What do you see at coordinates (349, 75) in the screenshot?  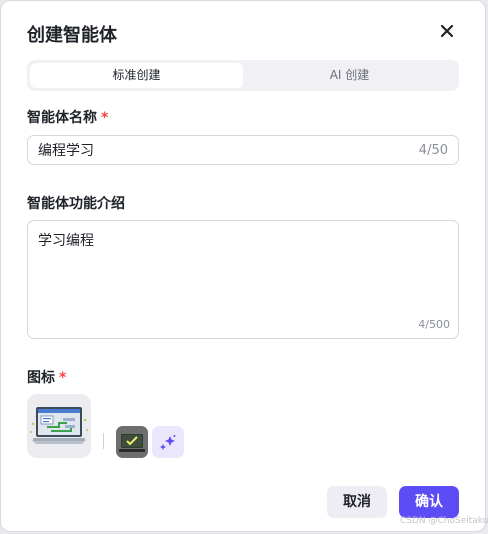 I see `tab-ai-create: AI 创建` at bounding box center [349, 75].